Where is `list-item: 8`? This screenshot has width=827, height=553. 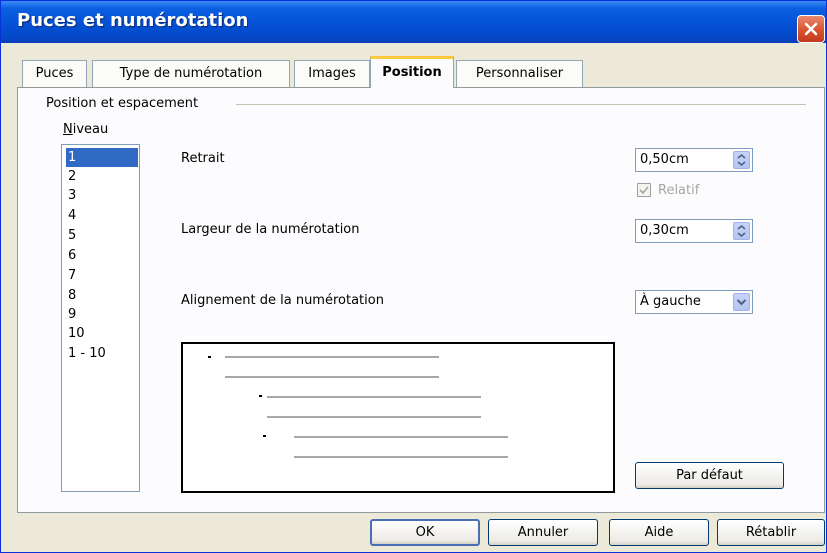 list-item: 8 is located at coordinates (102, 295).